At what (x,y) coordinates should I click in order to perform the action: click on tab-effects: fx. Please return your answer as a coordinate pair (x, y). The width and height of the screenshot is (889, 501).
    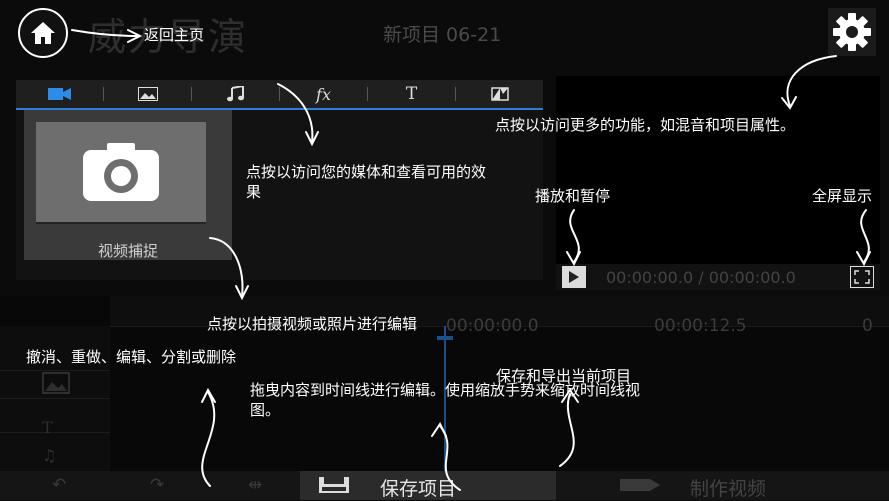
    Looking at the image, I should click on (323, 94).